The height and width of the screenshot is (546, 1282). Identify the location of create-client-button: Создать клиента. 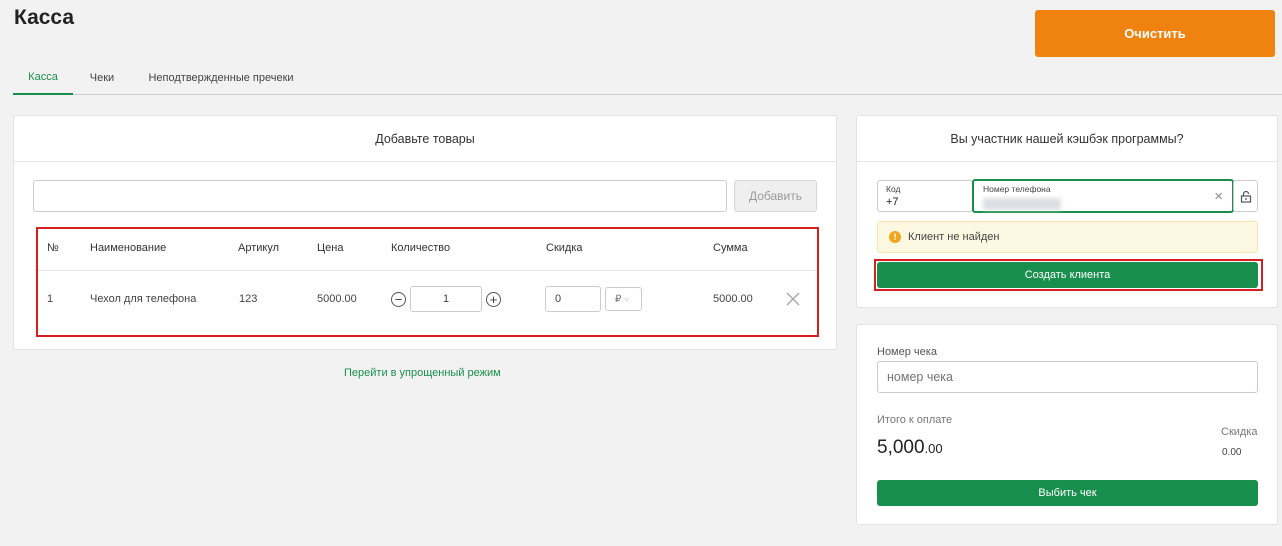
(1067, 275).